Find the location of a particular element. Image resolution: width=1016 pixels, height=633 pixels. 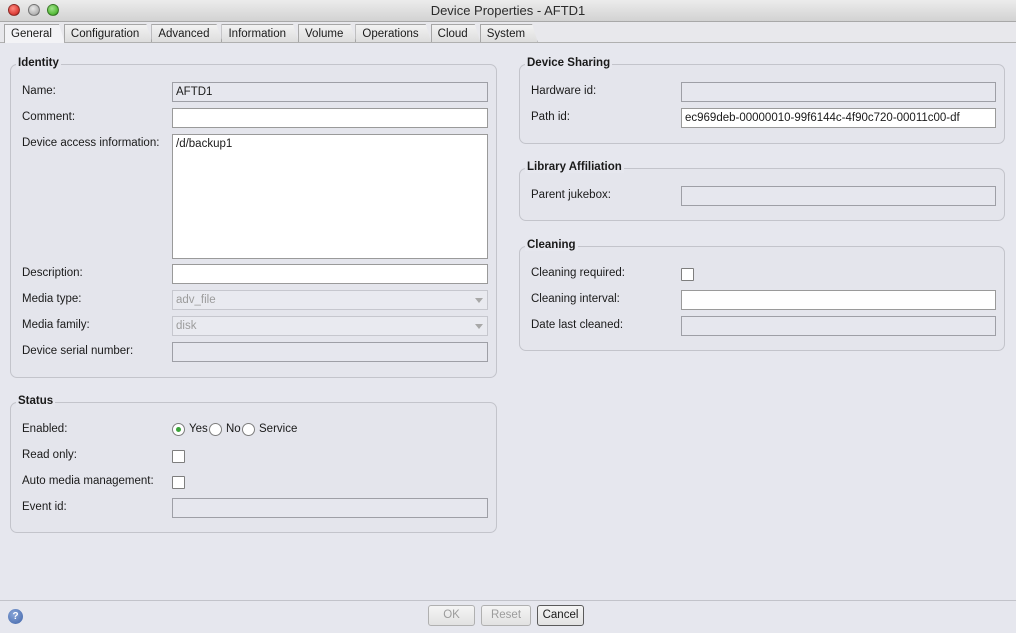

window-title: Device Properties - AFTD1 is located at coordinates (508, 10).